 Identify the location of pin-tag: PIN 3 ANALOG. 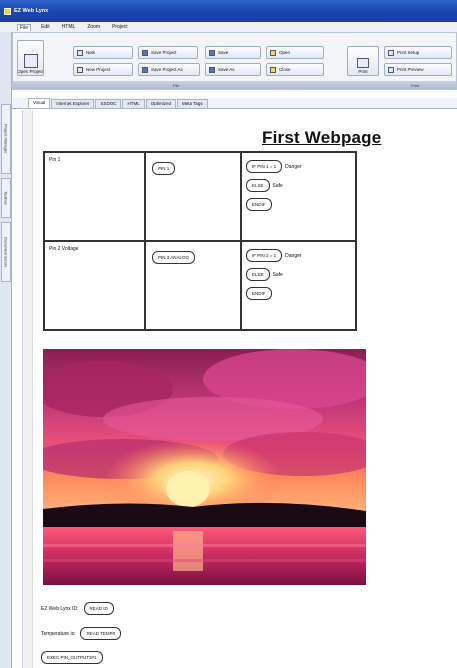
(174, 257).